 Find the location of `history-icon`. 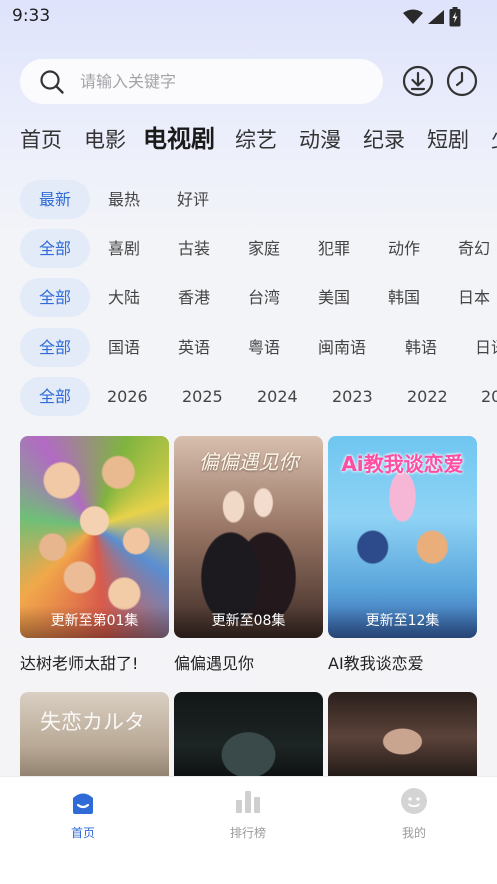

history-icon is located at coordinates (462, 81).